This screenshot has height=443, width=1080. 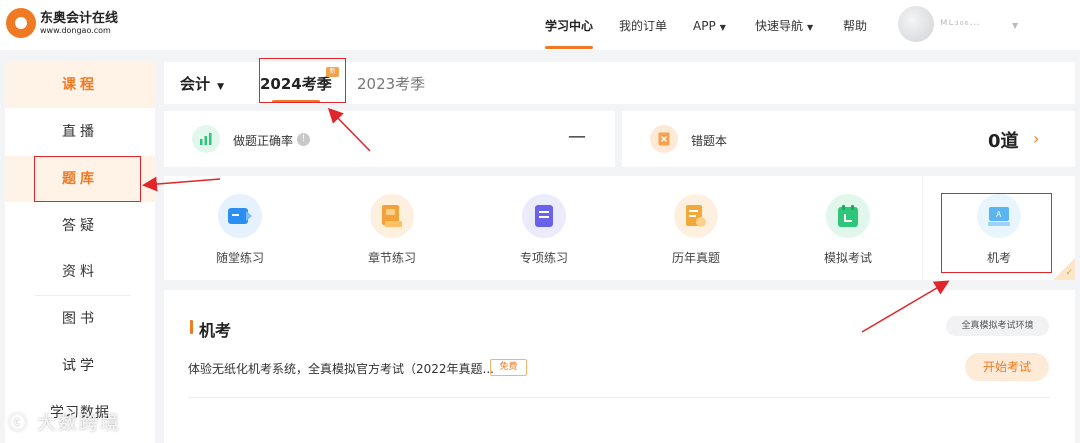 I want to click on past-exam-paper-icon, so click(x=696, y=216).